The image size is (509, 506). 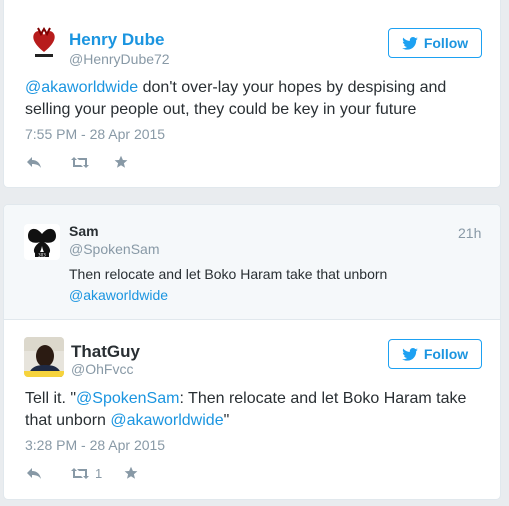 I want to click on tweet-text-part: ", so click(x=226, y=420).